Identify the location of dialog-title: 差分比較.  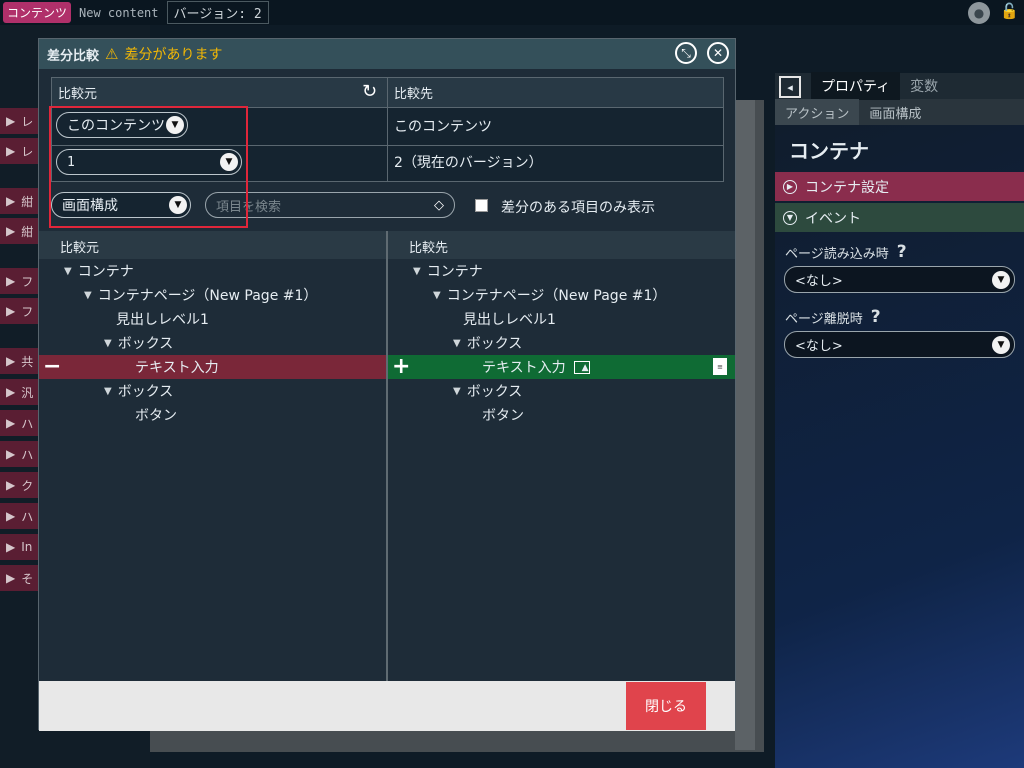
(73, 56).